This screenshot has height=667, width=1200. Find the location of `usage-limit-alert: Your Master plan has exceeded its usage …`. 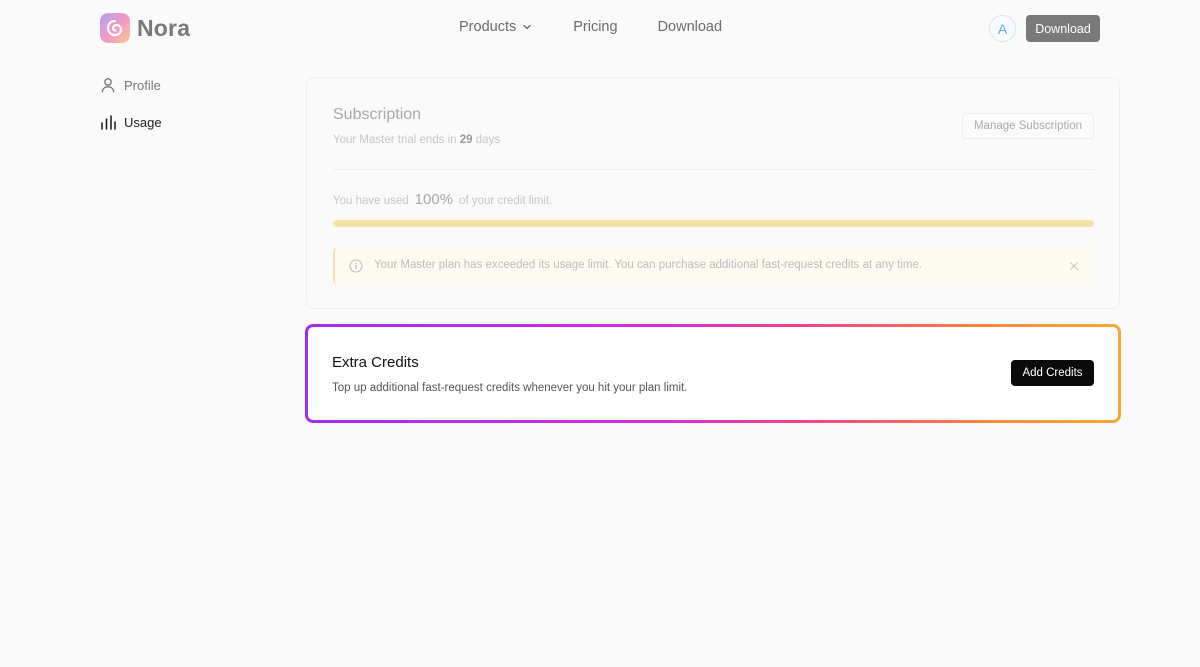

usage-limit-alert: Your Master plan has exceeded its usage … is located at coordinates (713, 266).